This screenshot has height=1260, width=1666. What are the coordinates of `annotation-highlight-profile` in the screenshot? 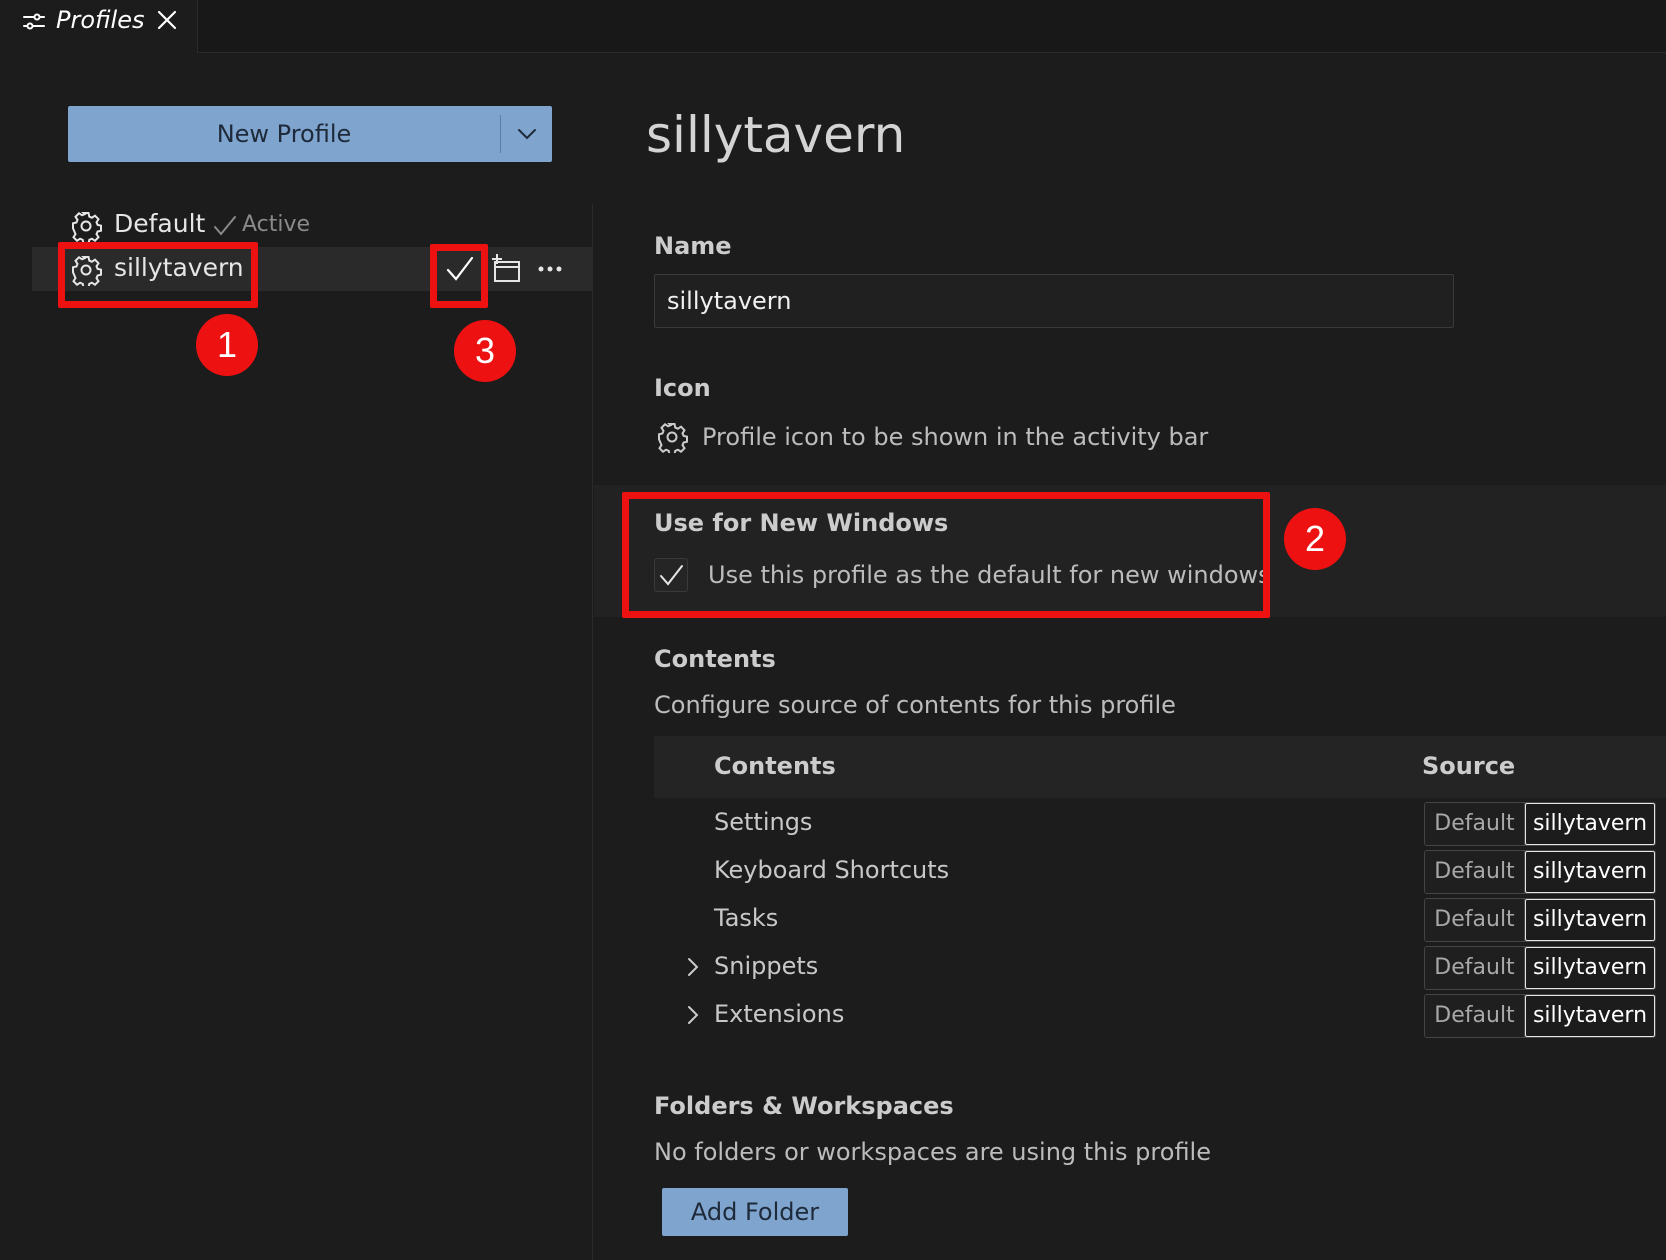 It's located at (158, 275).